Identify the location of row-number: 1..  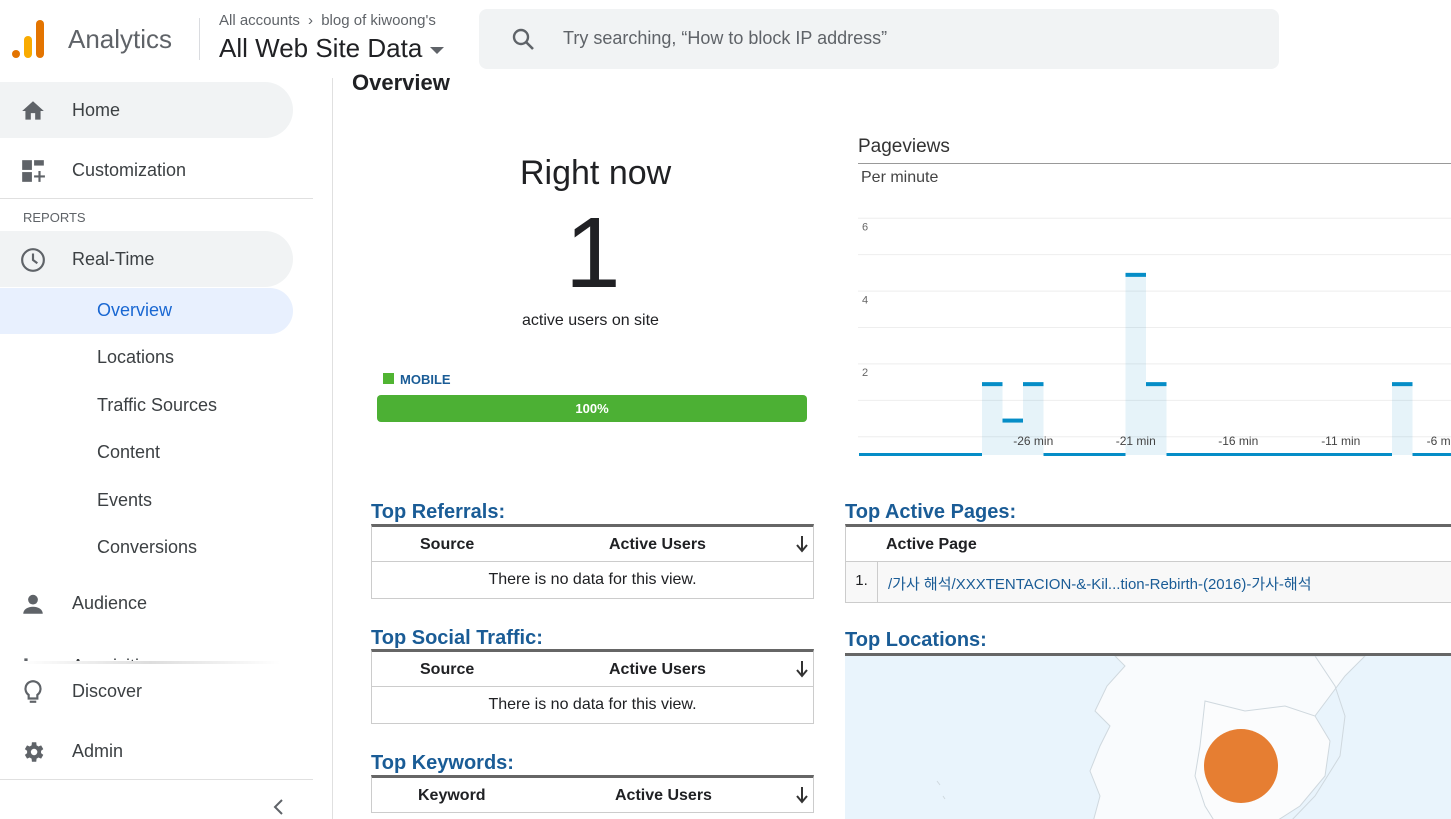
(862, 582).